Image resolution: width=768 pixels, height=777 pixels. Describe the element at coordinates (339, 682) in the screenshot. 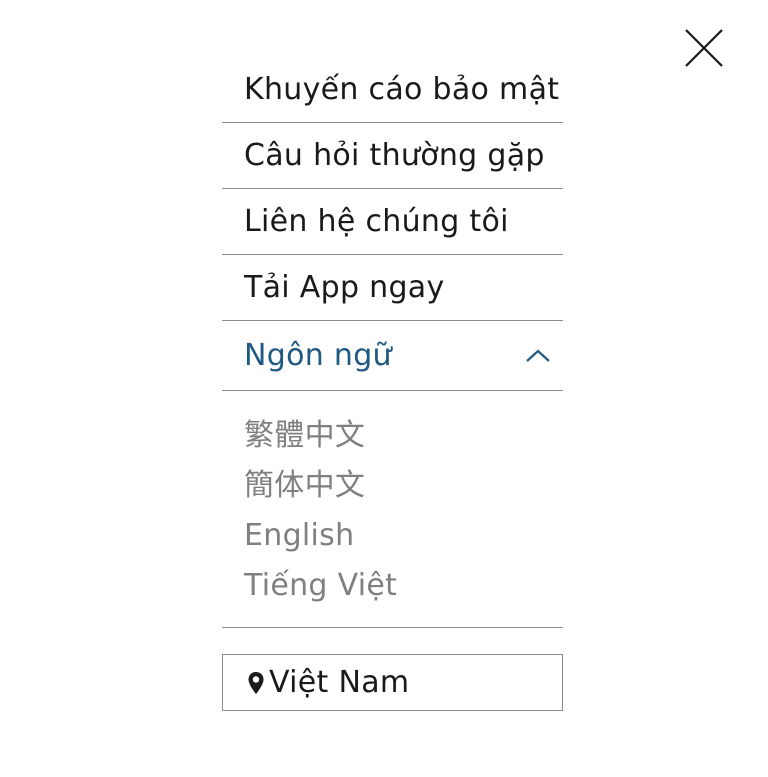

I see `region-label: Việt Nam` at that location.